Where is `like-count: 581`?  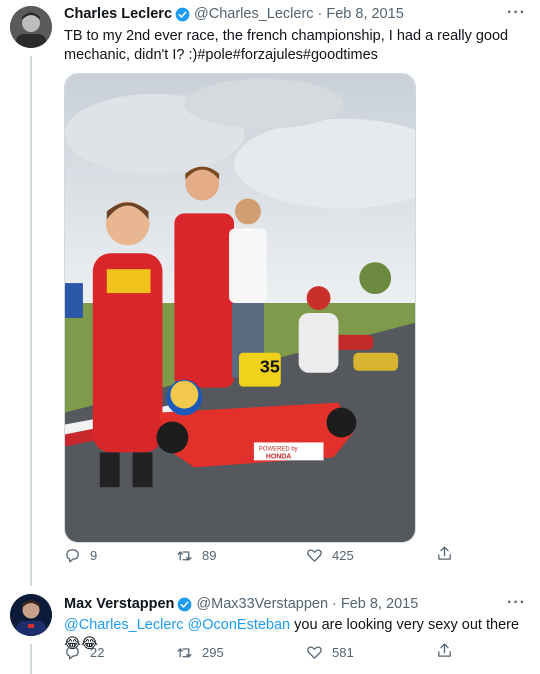
like-count: 581 is located at coordinates (343, 652).